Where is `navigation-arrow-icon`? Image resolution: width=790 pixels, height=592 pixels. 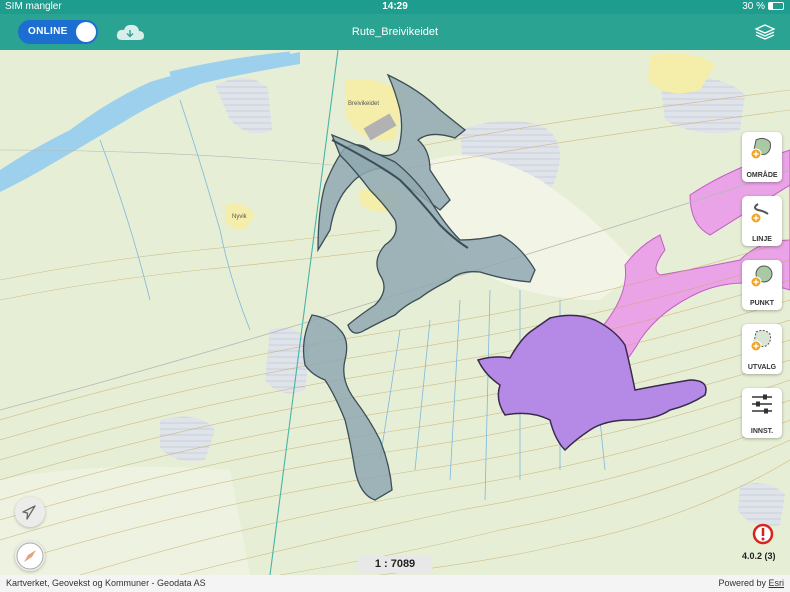
navigation-arrow-icon is located at coordinates (29, 512).